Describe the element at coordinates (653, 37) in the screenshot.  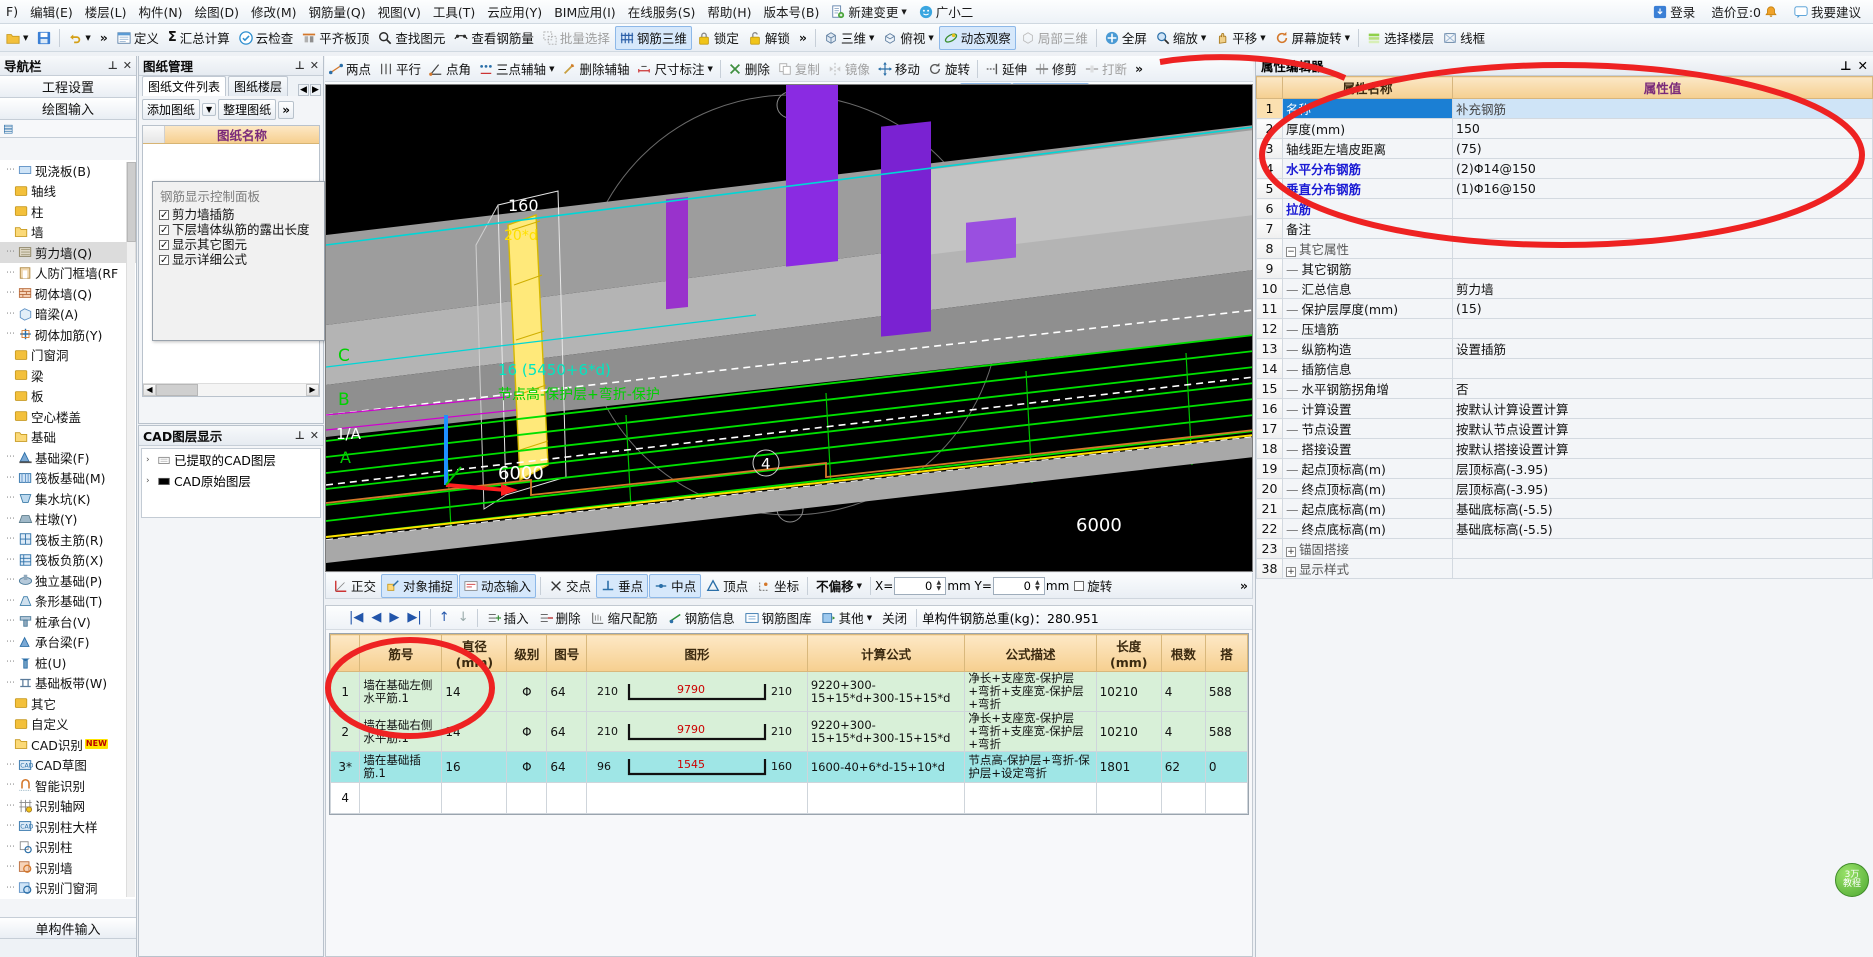
I see `toolbar-rebar-3d: 钢筋三维` at that location.